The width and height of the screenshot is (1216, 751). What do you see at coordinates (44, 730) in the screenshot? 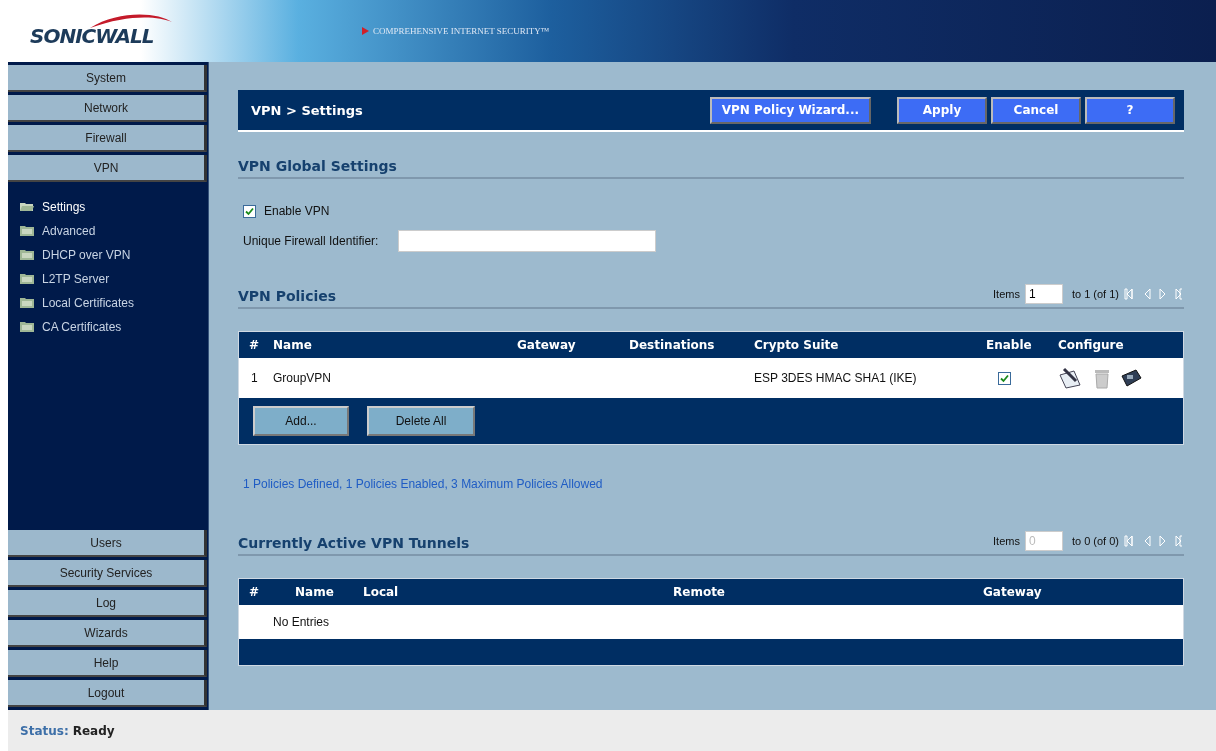
I see `status-label: Status:` at bounding box center [44, 730].